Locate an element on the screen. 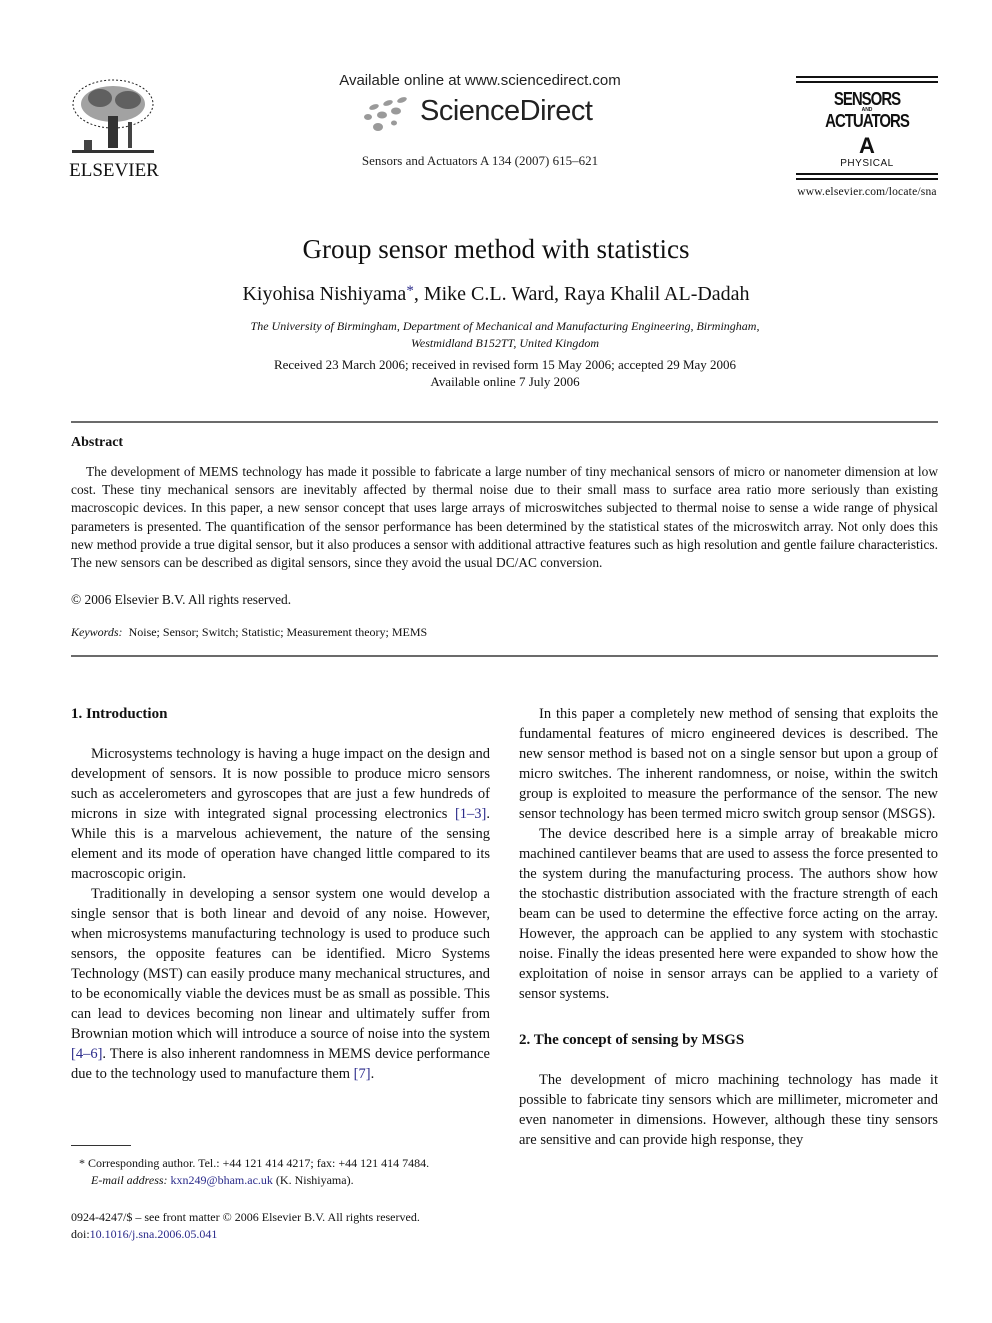 This screenshot has width=992, height=1323. journal-url: www.elsevier.com/locate/sna is located at coordinates (867, 192).